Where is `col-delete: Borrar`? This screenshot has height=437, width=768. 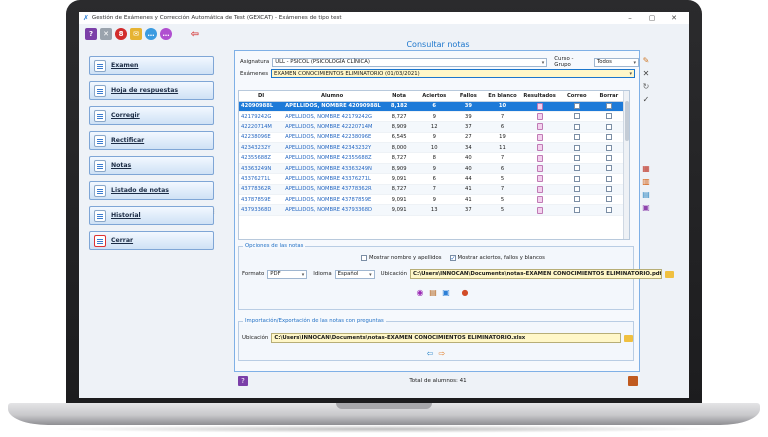
col-delete: Borrar is located at coordinates (608, 96).